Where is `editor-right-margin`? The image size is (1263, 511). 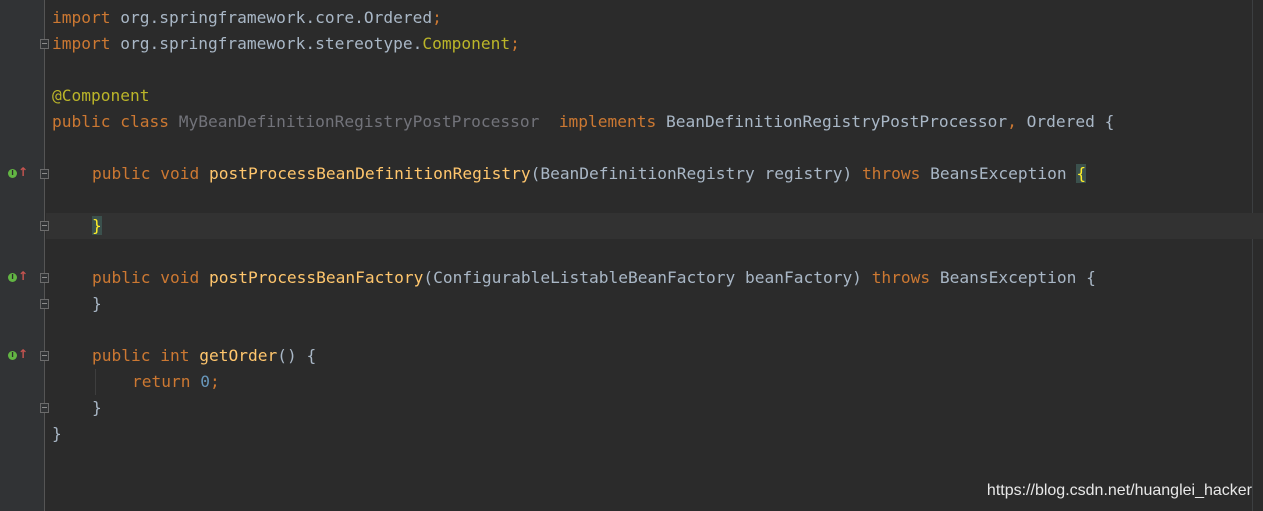
editor-right-margin is located at coordinates (1252, 255).